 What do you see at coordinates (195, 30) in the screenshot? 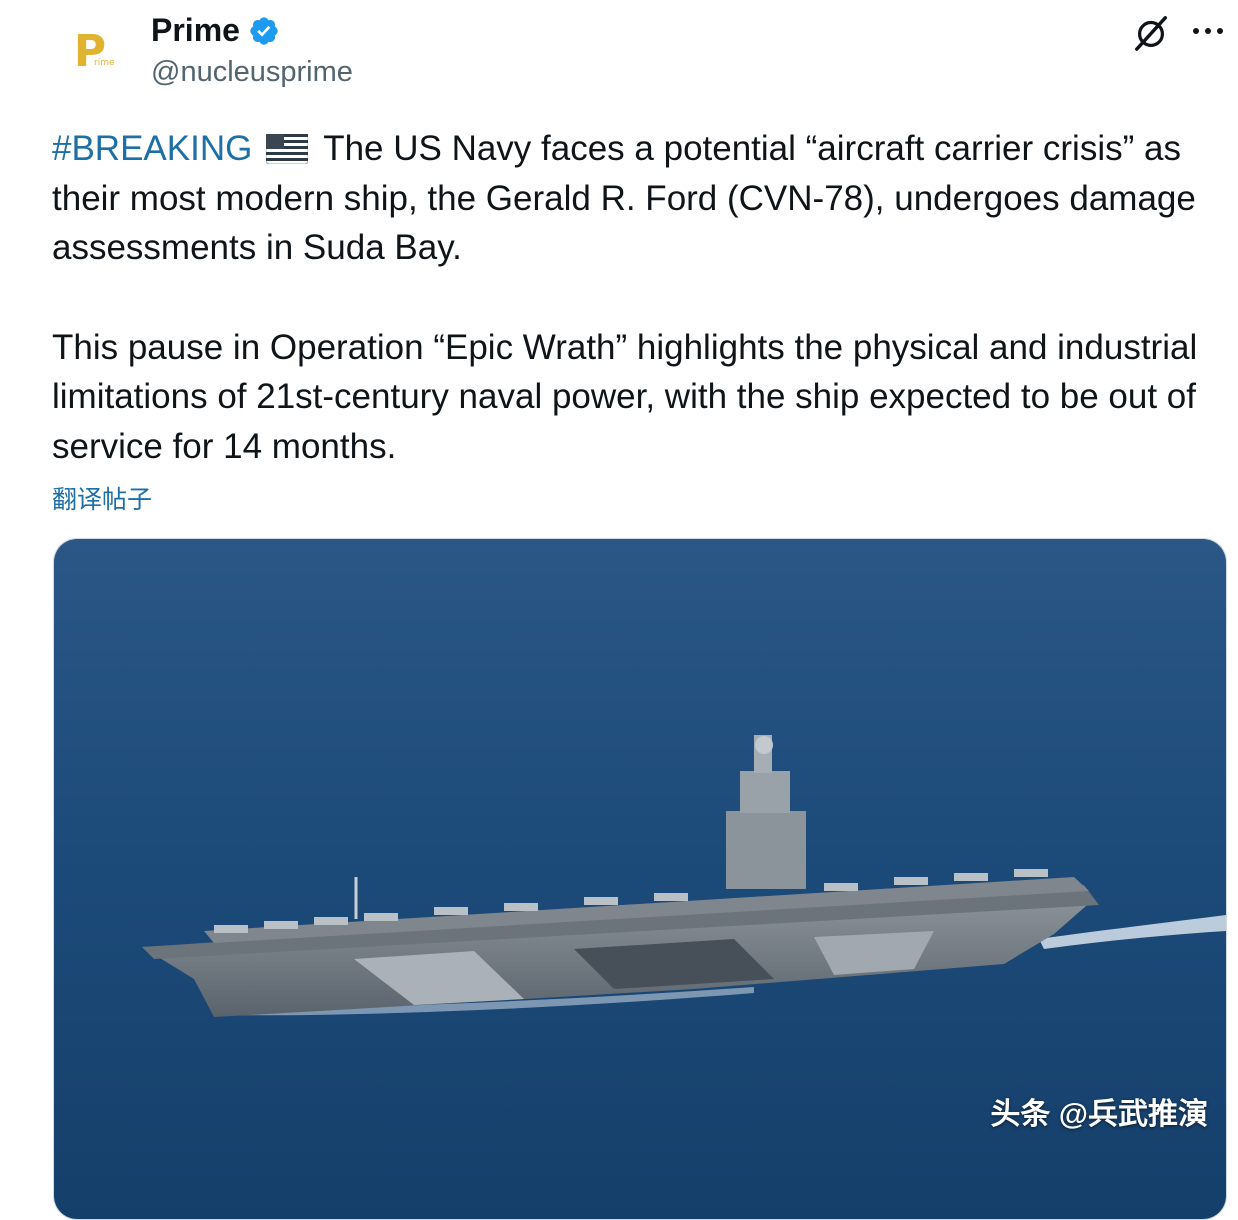
I see `author-display-name: Prime` at bounding box center [195, 30].